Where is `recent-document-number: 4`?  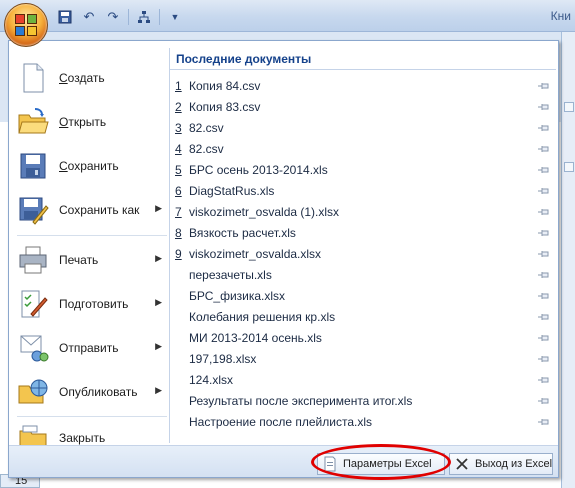 recent-document-number: 4 is located at coordinates (178, 149).